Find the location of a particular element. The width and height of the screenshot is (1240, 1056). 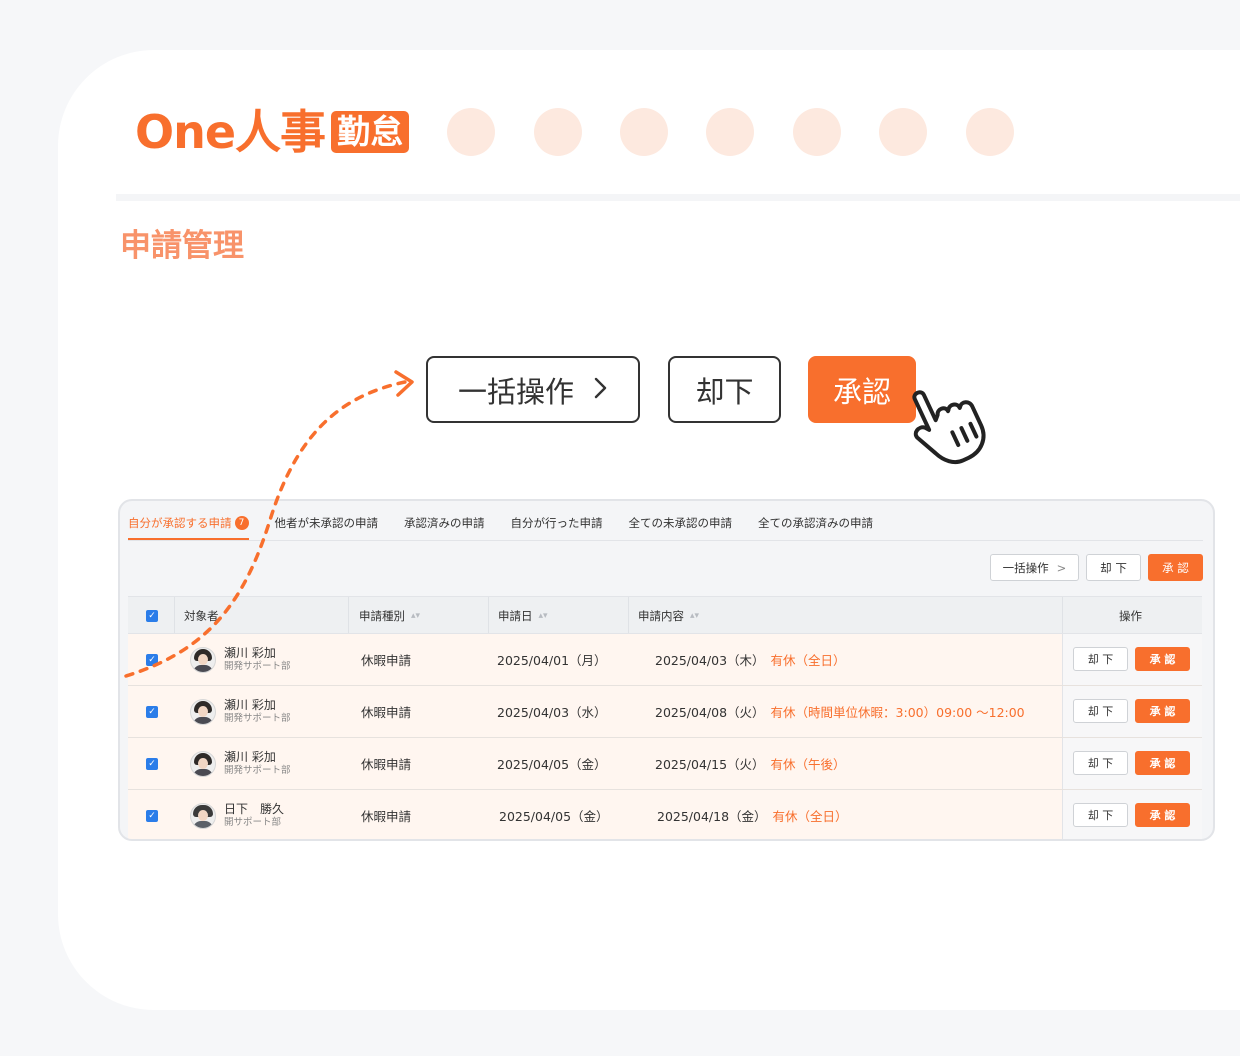

content-date: 2025/04/08（火） is located at coordinates (710, 712).